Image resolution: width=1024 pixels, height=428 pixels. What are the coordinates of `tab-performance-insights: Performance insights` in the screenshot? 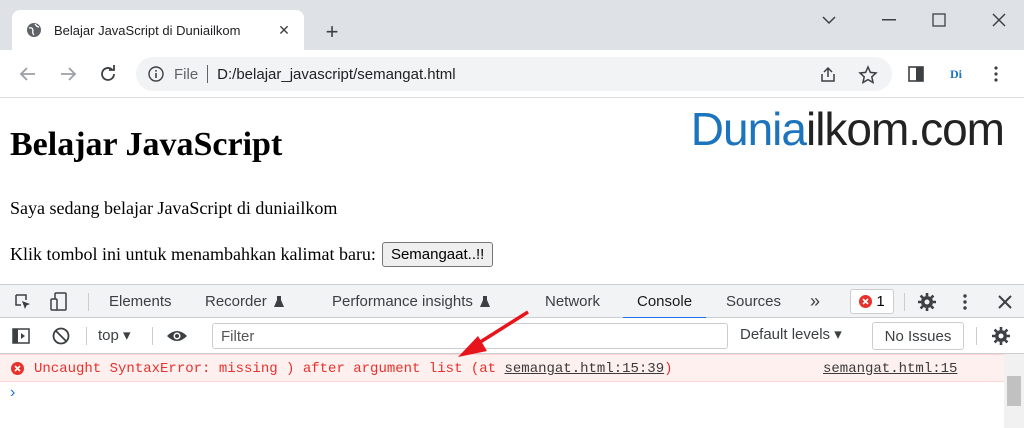 It's located at (411, 301).